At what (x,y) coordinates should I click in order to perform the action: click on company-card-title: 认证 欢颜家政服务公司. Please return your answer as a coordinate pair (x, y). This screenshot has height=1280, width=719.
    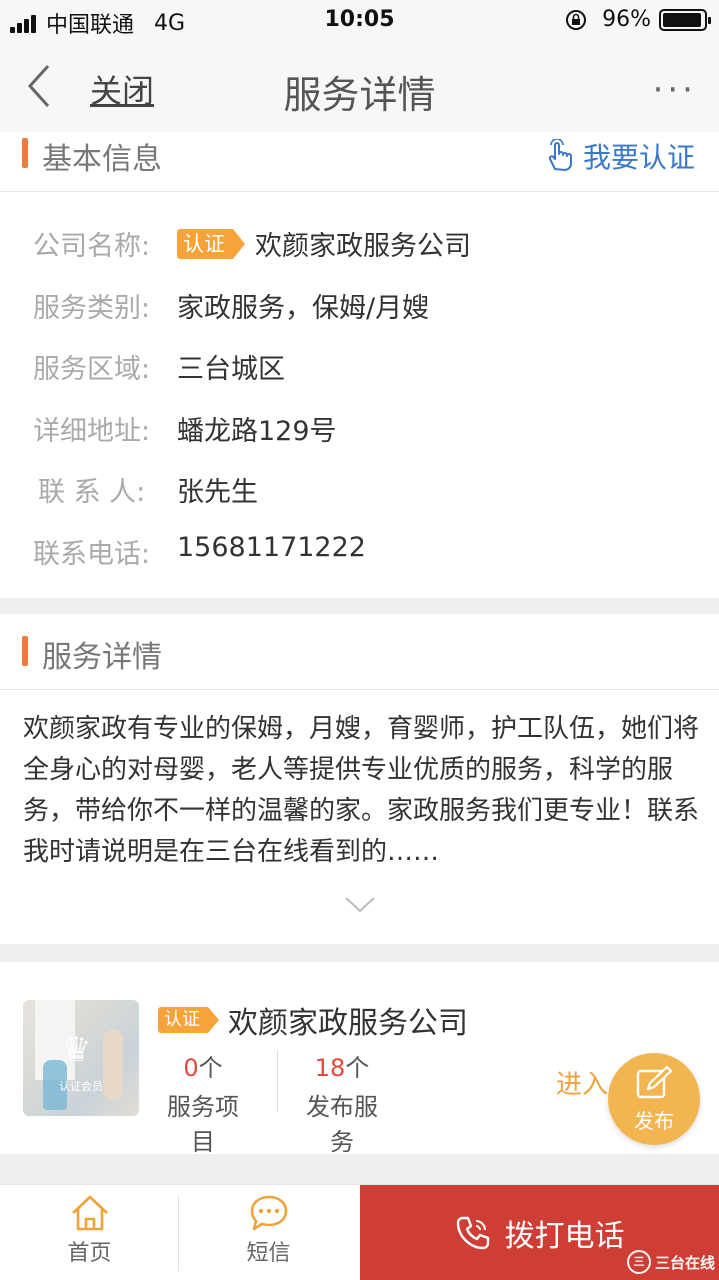
    Looking at the image, I should click on (313, 1020).